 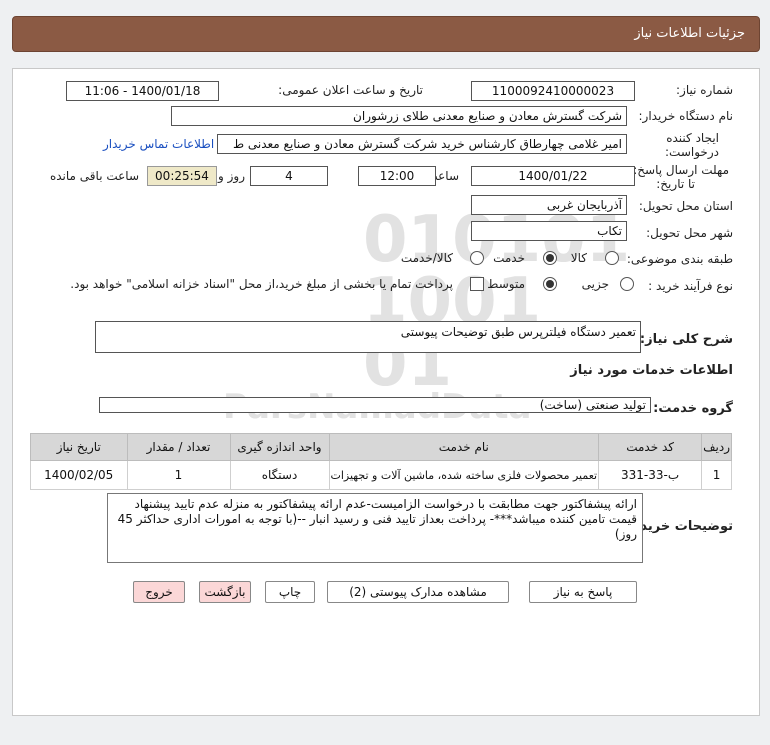 I want to click on city-field: تکاب, so click(x=549, y=231).